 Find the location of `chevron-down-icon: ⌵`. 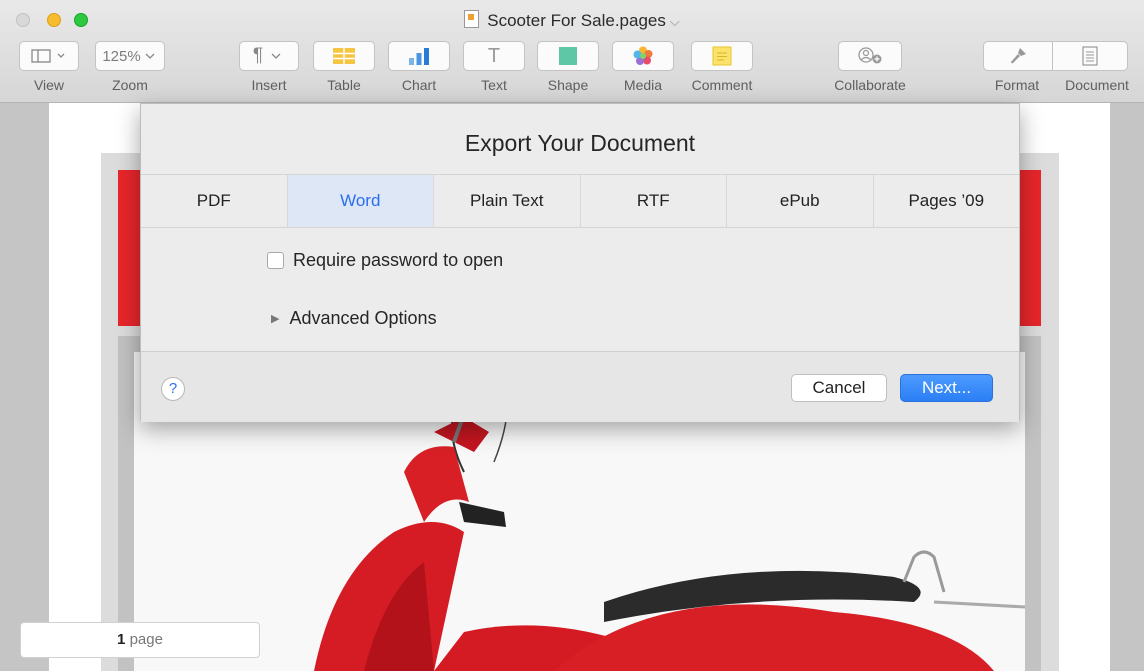

chevron-down-icon: ⌵ is located at coordinates (675, 21).